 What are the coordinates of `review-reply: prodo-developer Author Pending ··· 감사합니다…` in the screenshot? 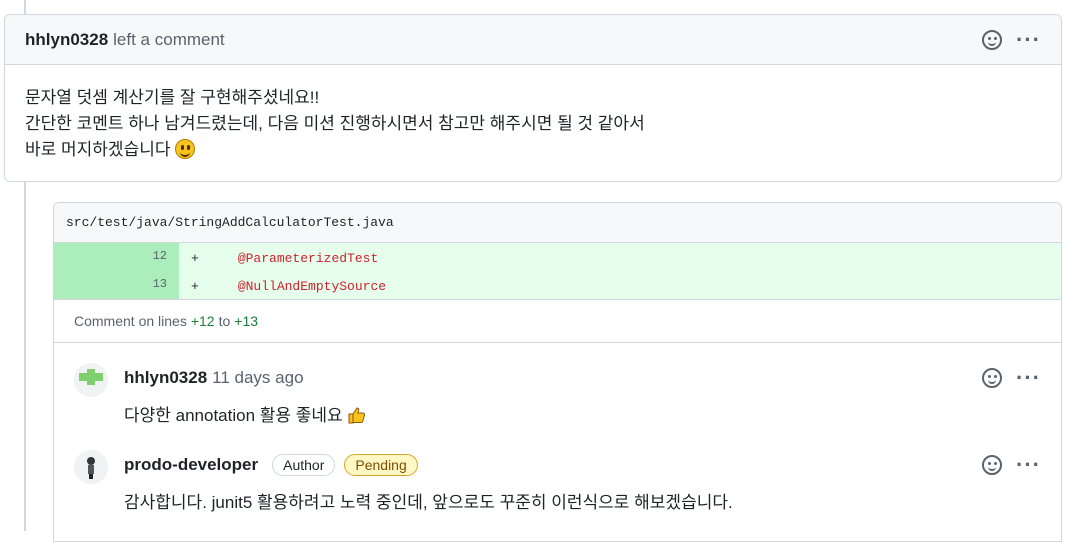 It's located at (557, 480).